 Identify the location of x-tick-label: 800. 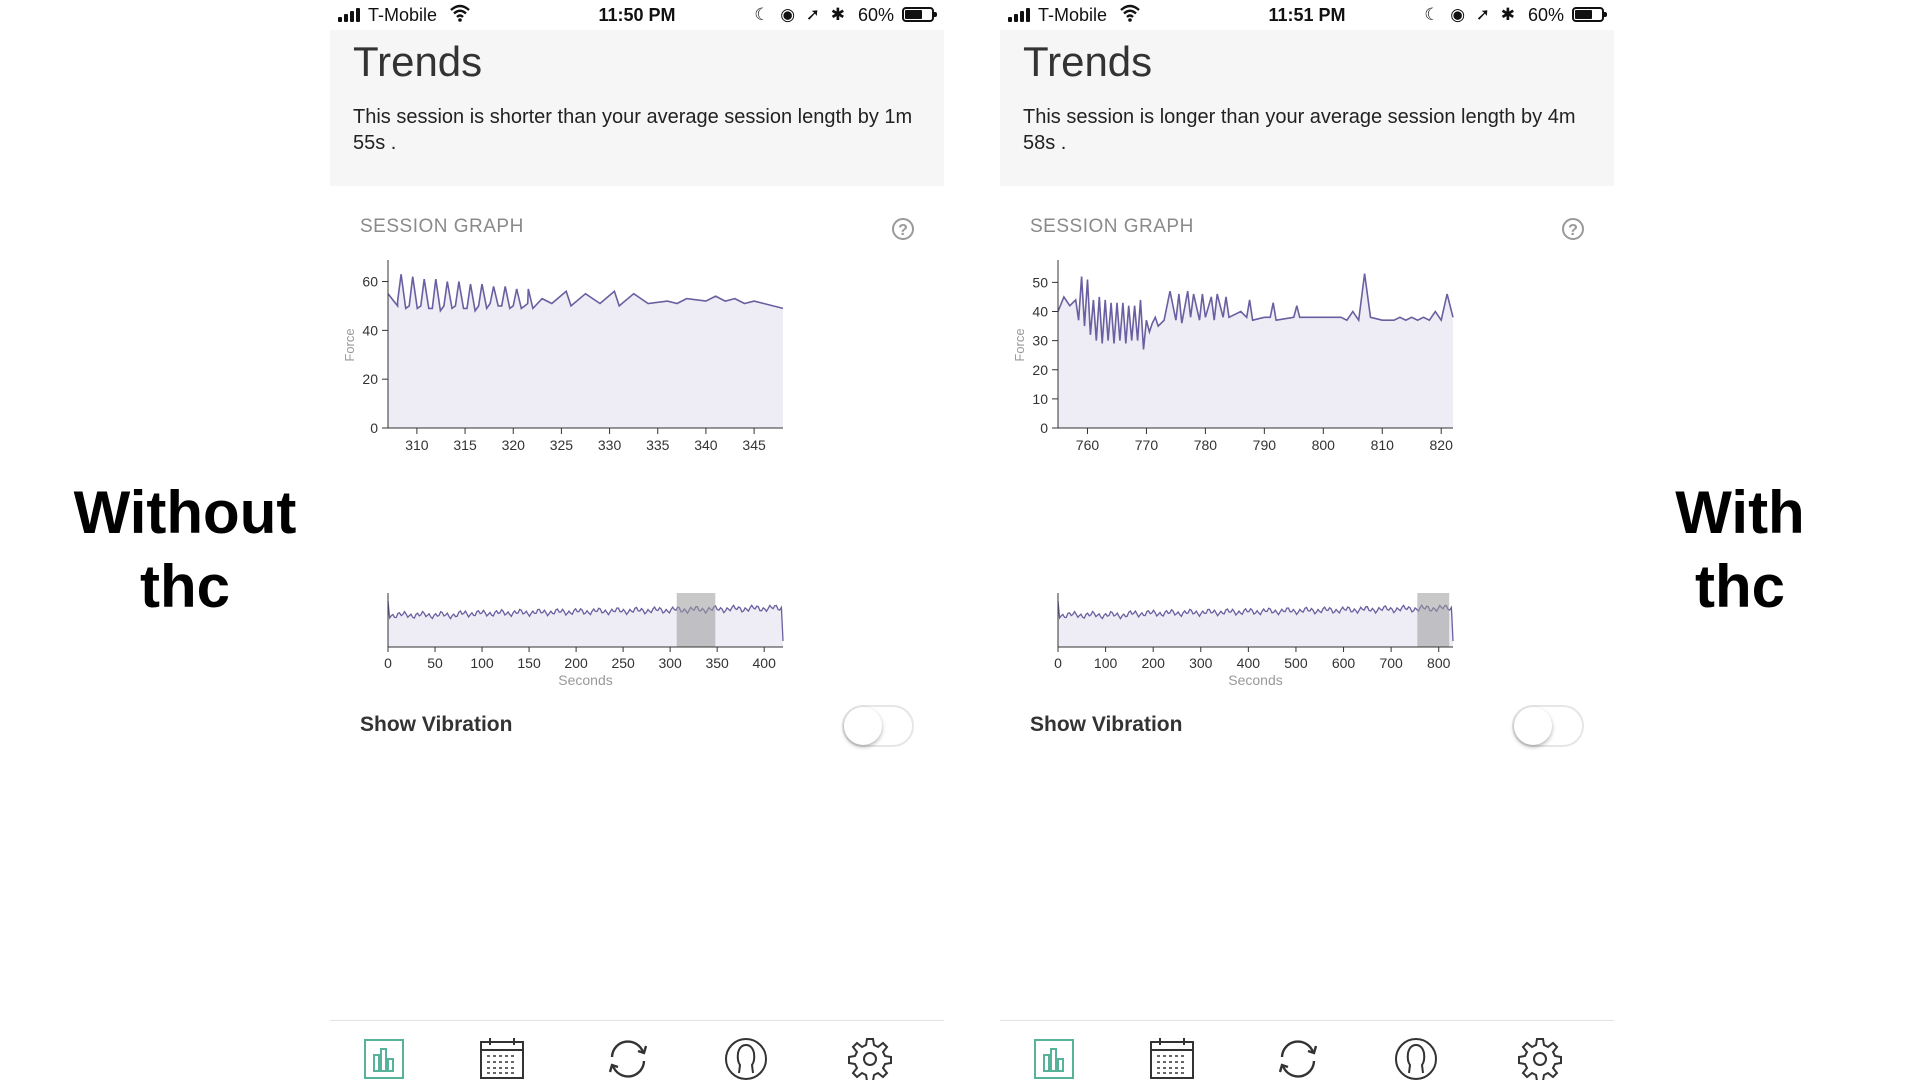
(1324, 445).